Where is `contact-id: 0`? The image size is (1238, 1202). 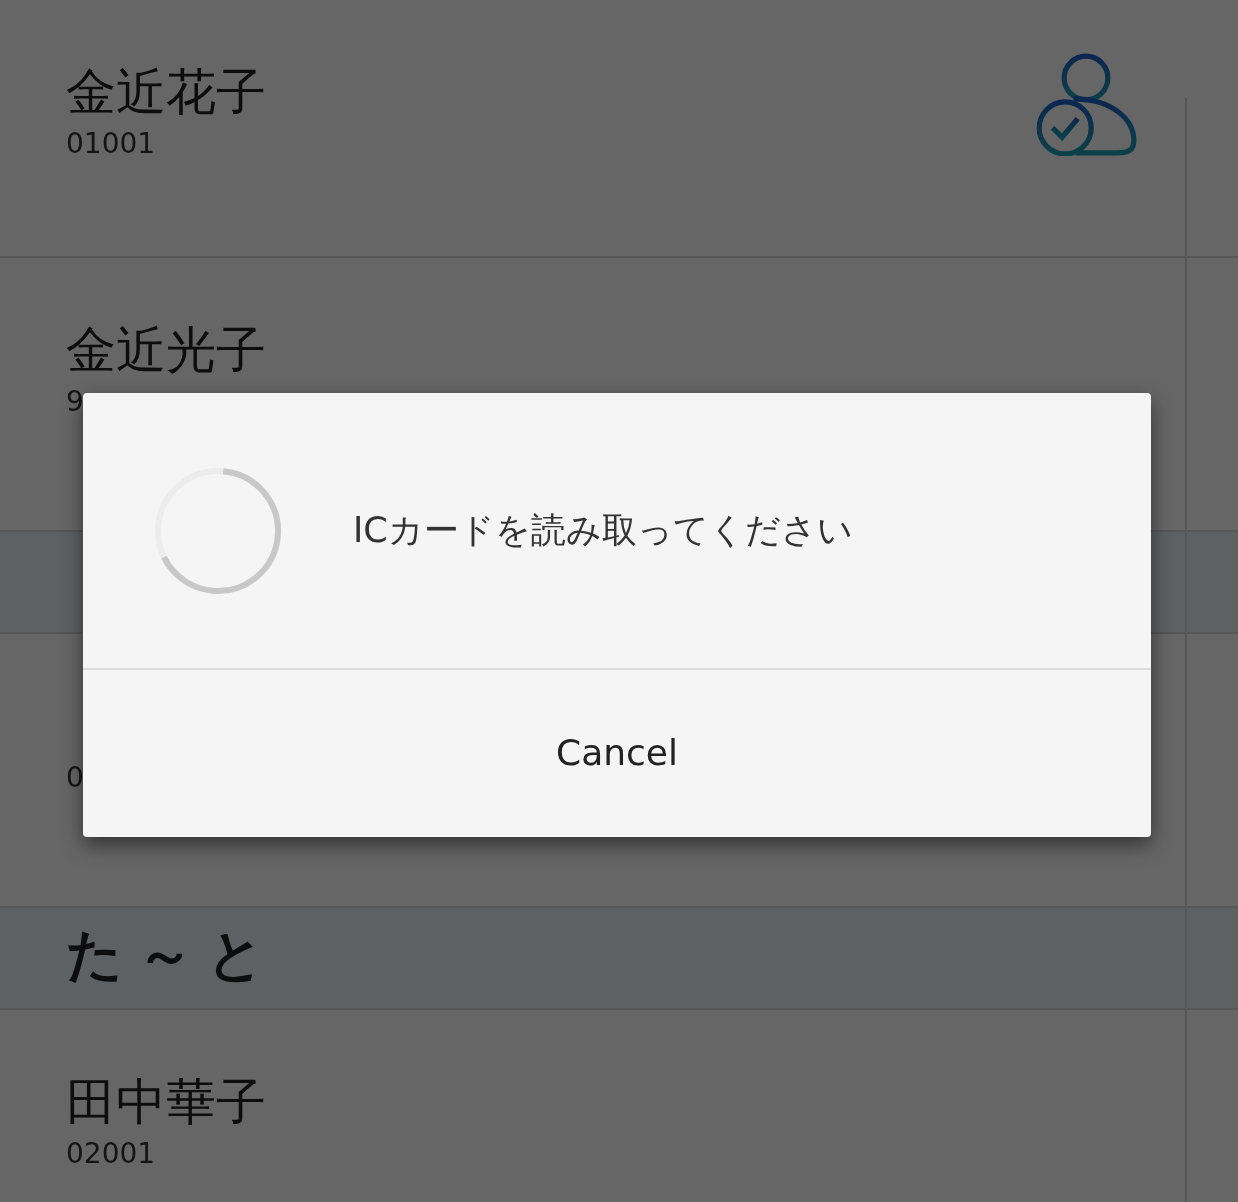 contact-id: 0 is located at coordinates (75, 778).